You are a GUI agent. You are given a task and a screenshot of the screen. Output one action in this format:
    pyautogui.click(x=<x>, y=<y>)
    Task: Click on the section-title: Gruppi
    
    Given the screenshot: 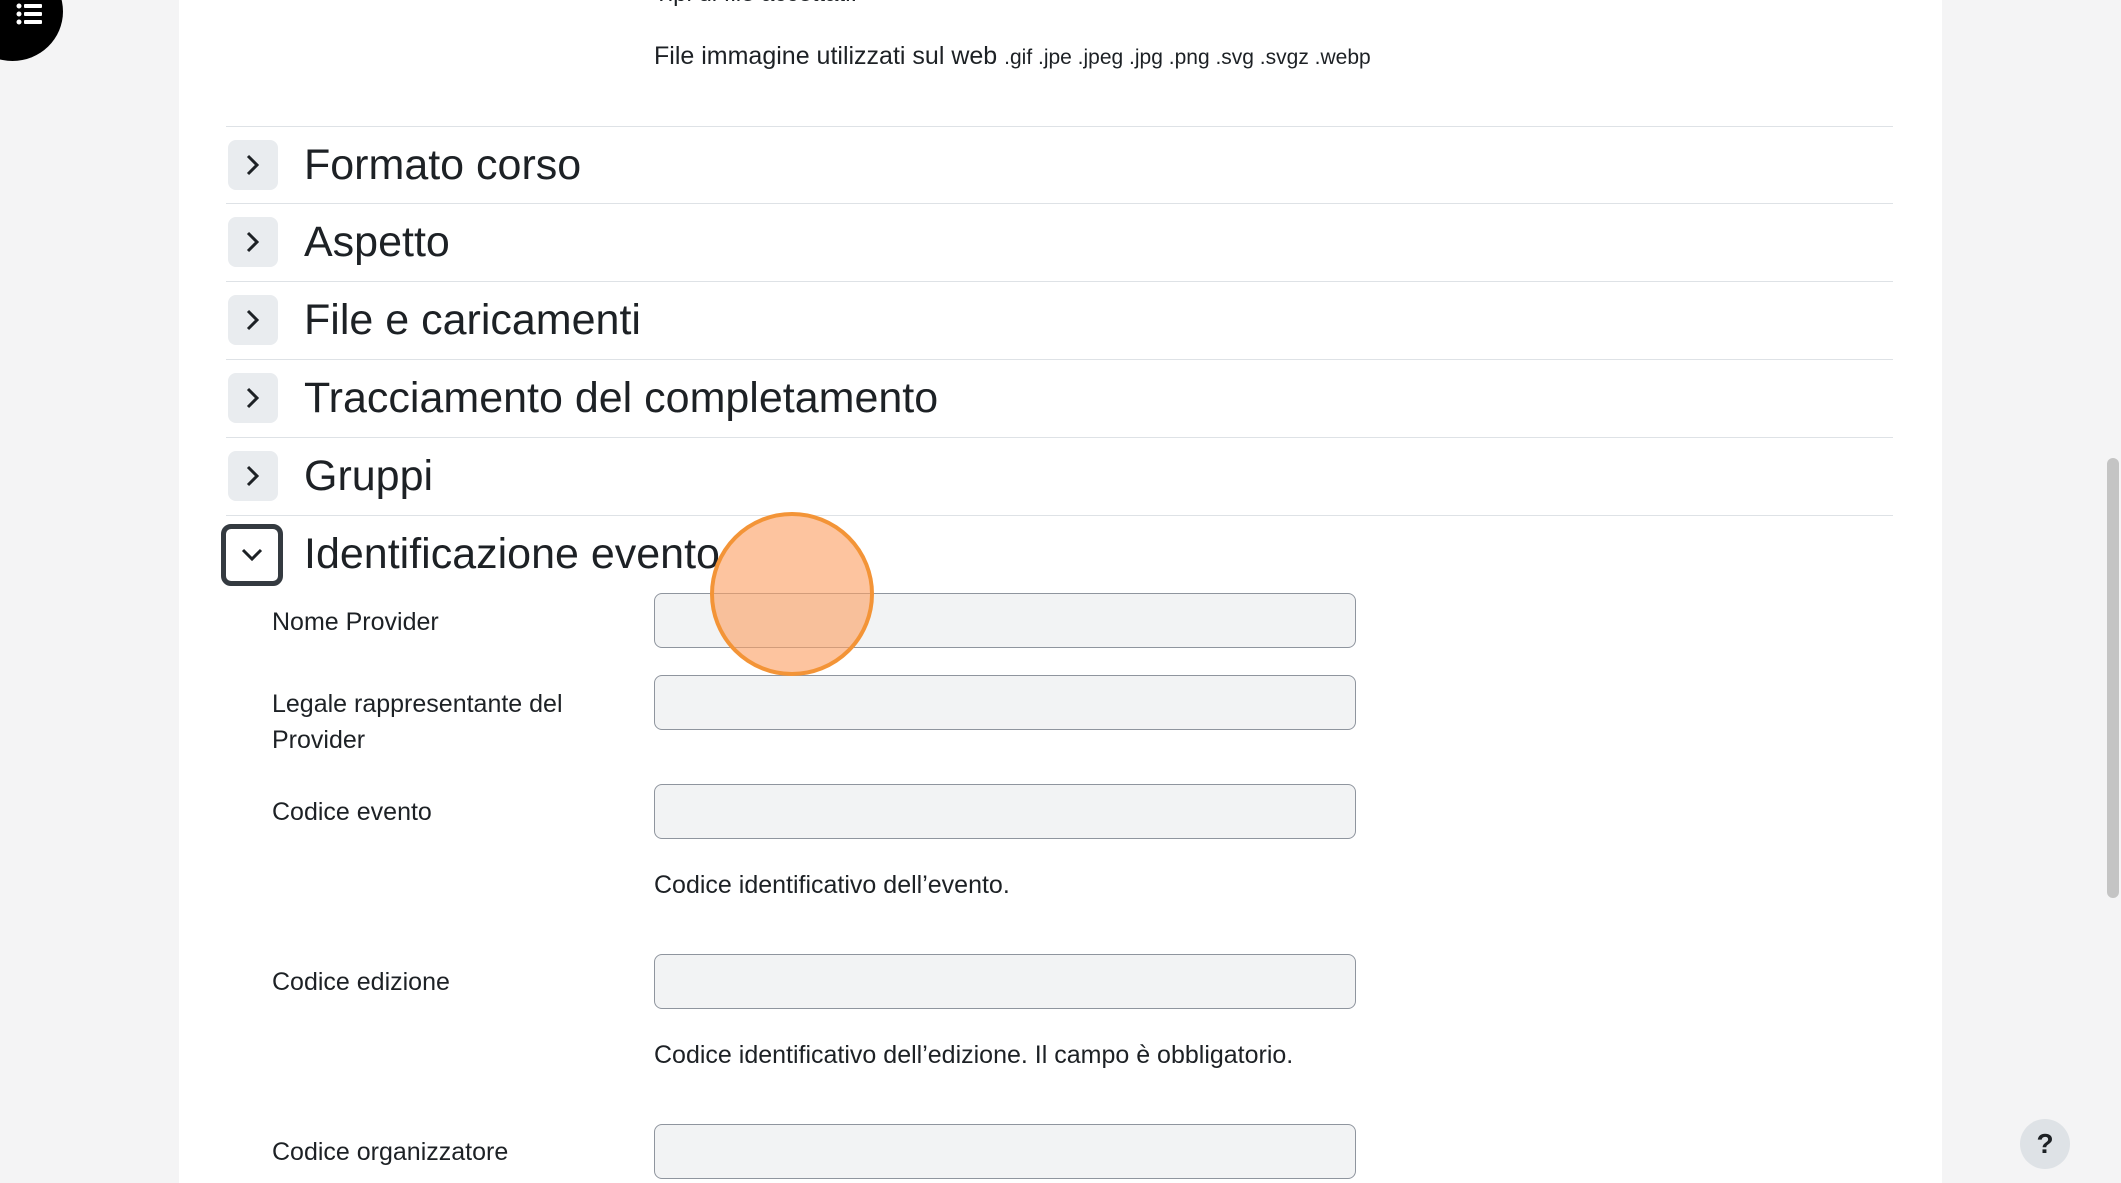 What is the action you would take?
    pyautogui.click(x=368, y=476)
    